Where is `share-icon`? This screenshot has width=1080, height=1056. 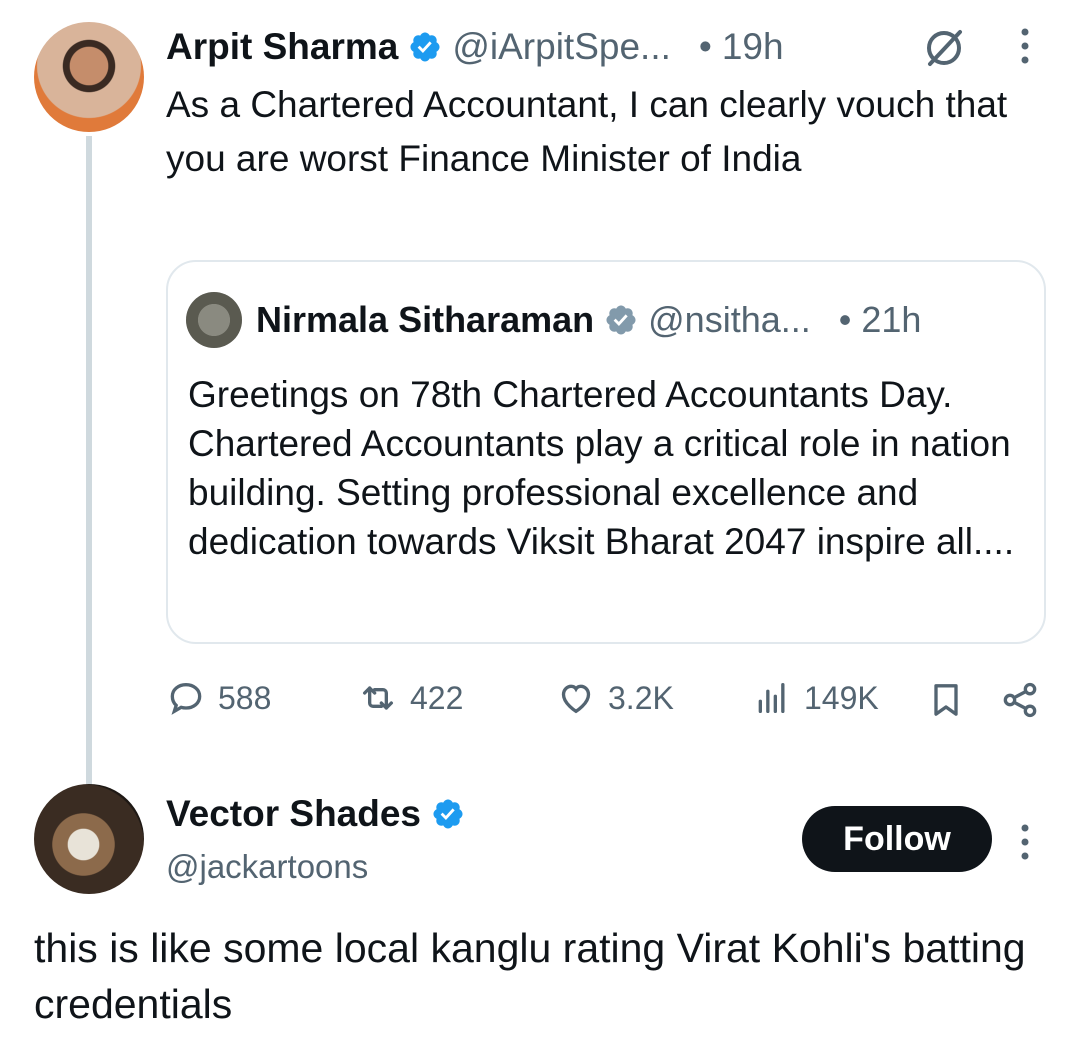 share-icon is located at coordinates (1020, 700).